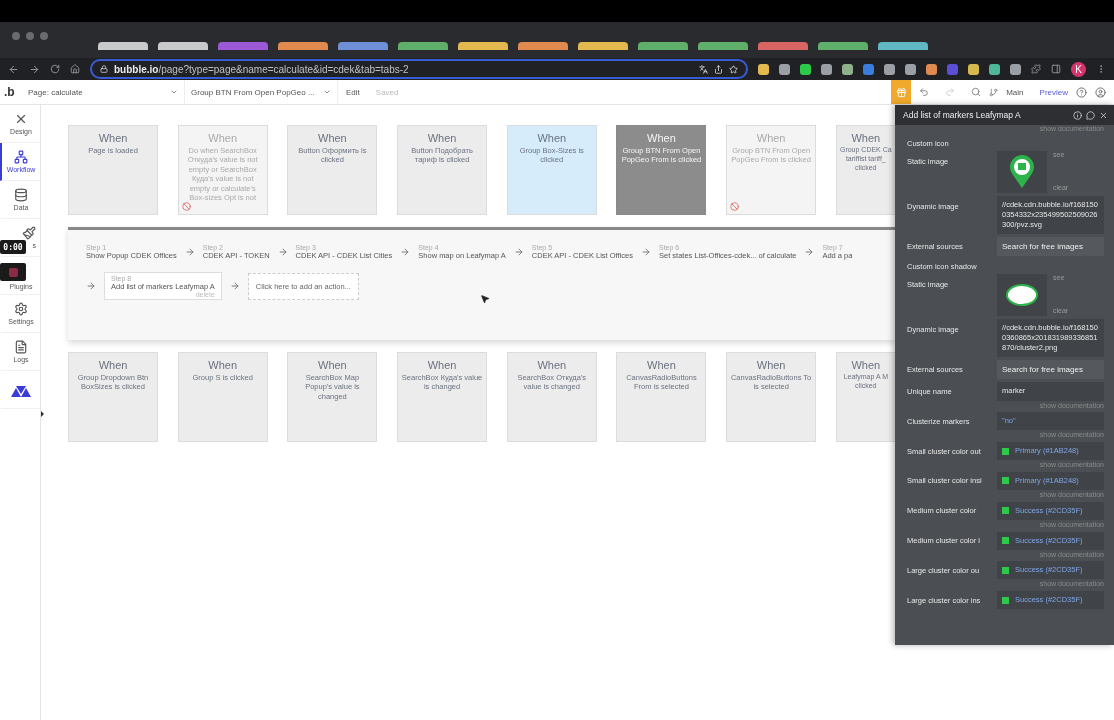  What do you see at coordinates (1081, 92) in the screenshot?
I see `help-icon` at bounding box center [1081, 92].